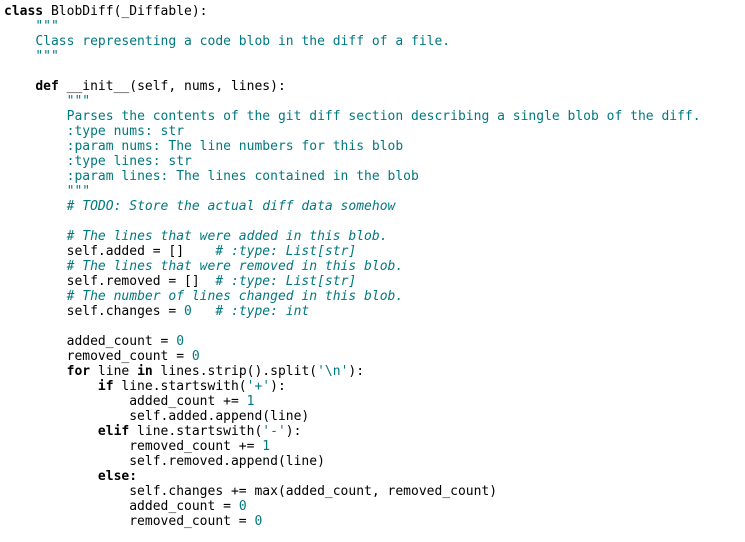 This screenshot has height=542, width=745. What do you see at coordinates (184, 506) in the screenshot?
I see `added-count-reset: added_count =` at bounding box center [184, 506].